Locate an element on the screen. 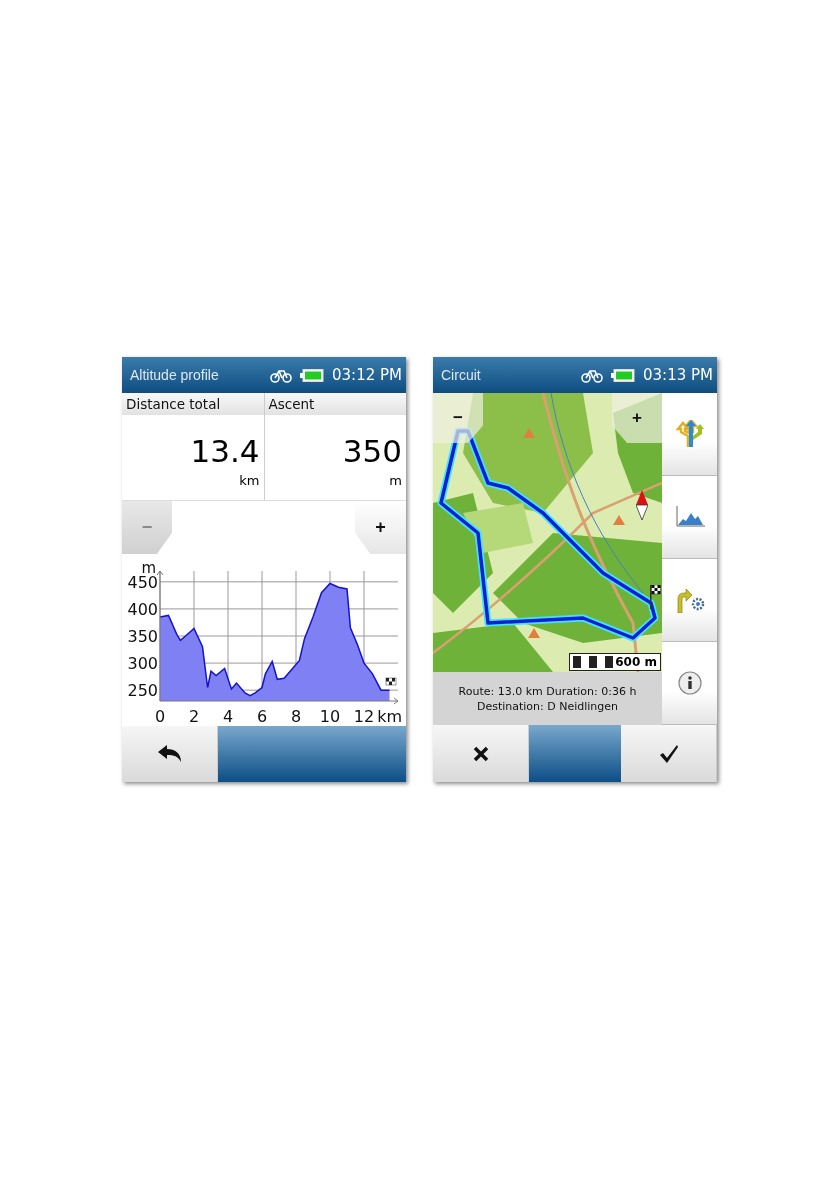  x-tick-label: 2 is located at coordinates (194, 716).